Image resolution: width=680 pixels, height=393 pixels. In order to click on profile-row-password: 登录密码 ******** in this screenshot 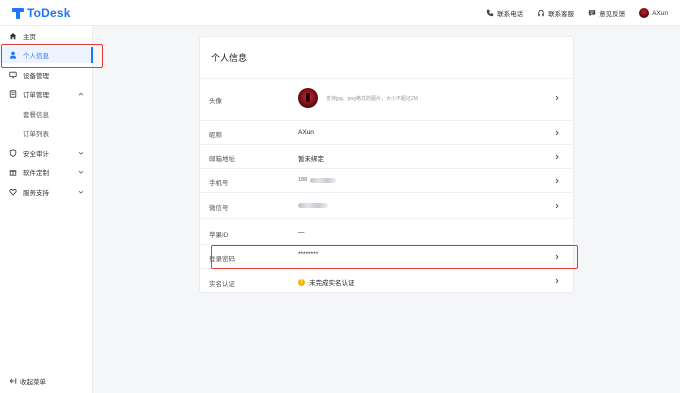, I will do `click(386, 256)`.